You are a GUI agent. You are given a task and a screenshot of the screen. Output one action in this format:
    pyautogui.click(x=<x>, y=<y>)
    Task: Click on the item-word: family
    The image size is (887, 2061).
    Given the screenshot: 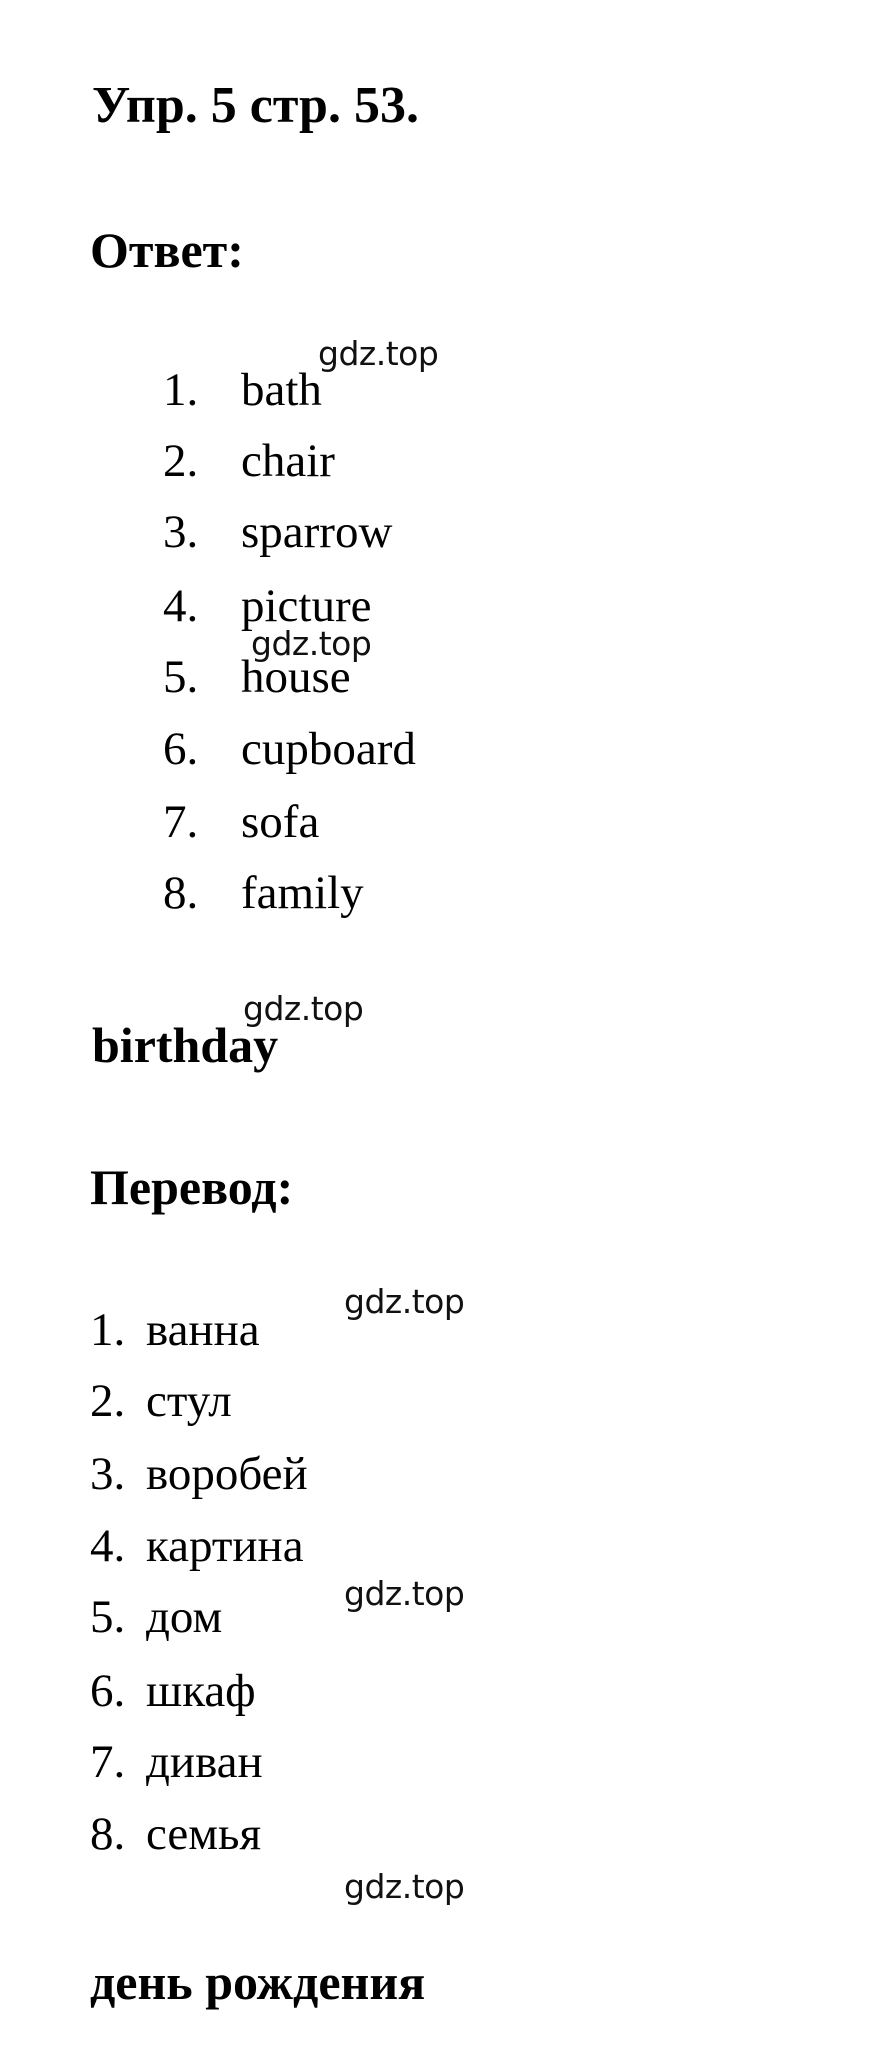 What is the action you would take?
    pyautogui.click(x=302, y=893)
    